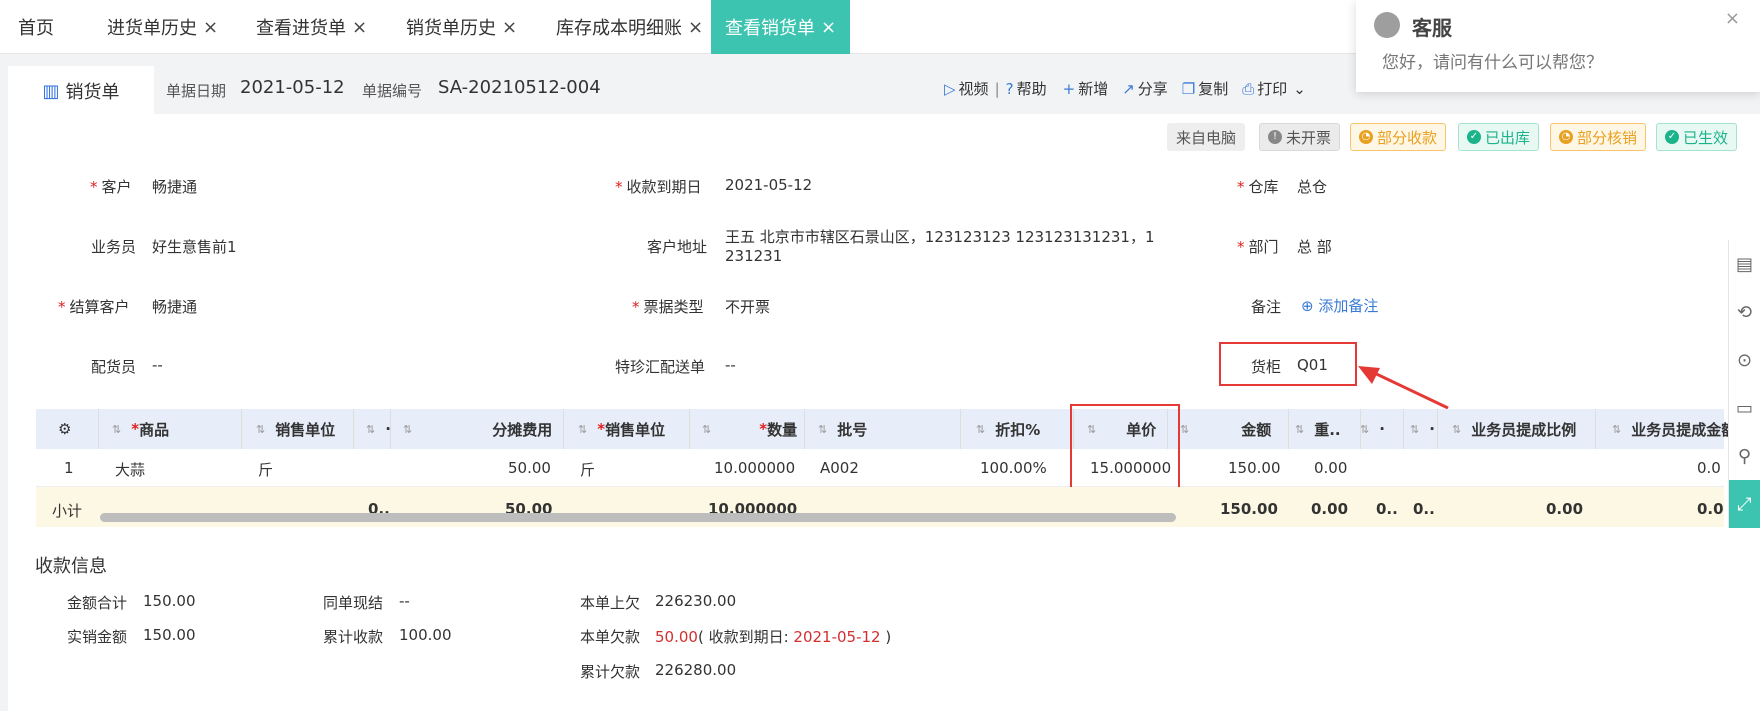 The height and width of the screenshot is (711, 1760). I want to click on expand-icon: ⤢, so click(1744, 504).